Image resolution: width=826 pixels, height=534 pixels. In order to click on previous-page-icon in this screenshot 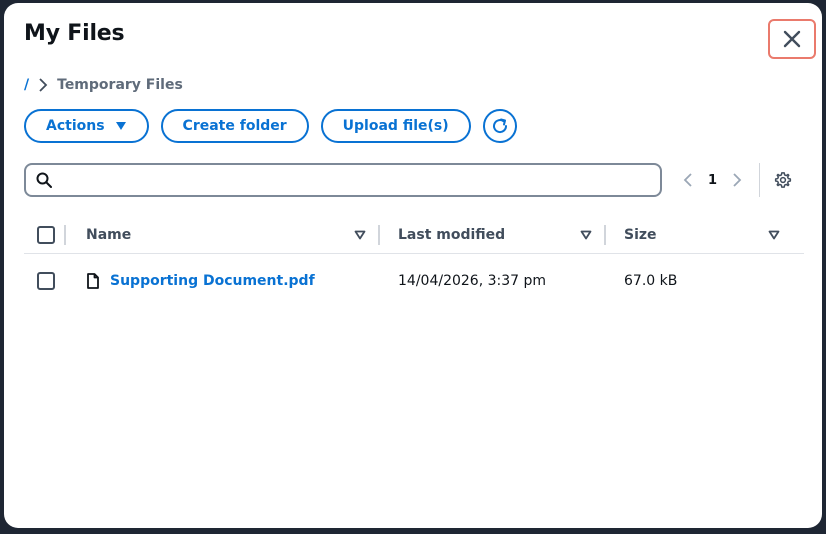, I will do `click(688, 180)`.